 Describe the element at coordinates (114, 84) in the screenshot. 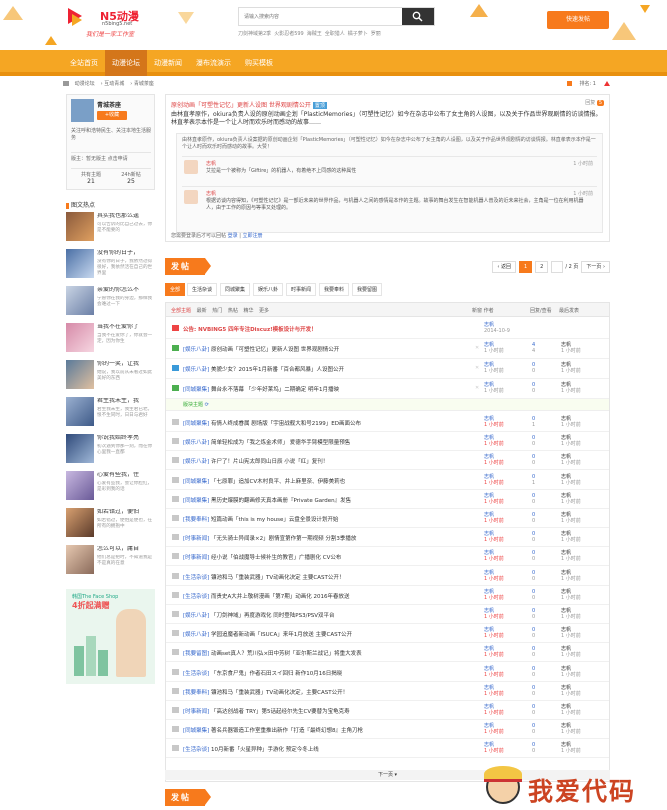

I see `breadcrumb-item: 互动青城` at that location.